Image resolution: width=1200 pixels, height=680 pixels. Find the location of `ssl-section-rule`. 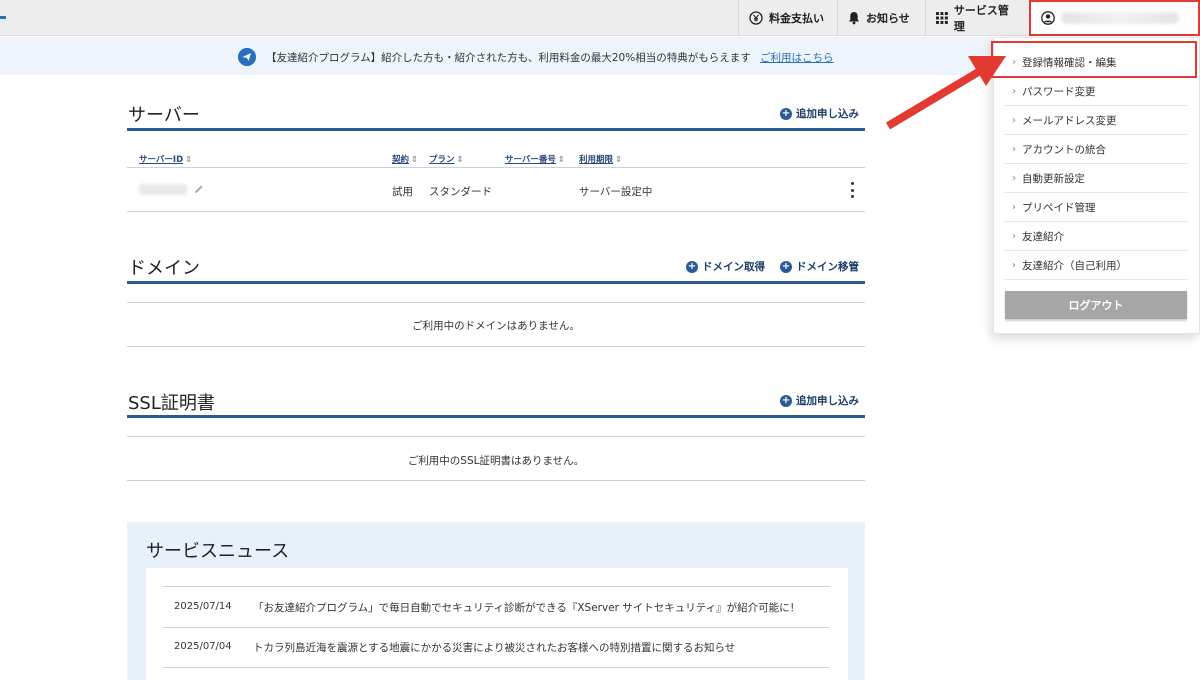

ssl-section-rule is located at coordinates (496, 416).